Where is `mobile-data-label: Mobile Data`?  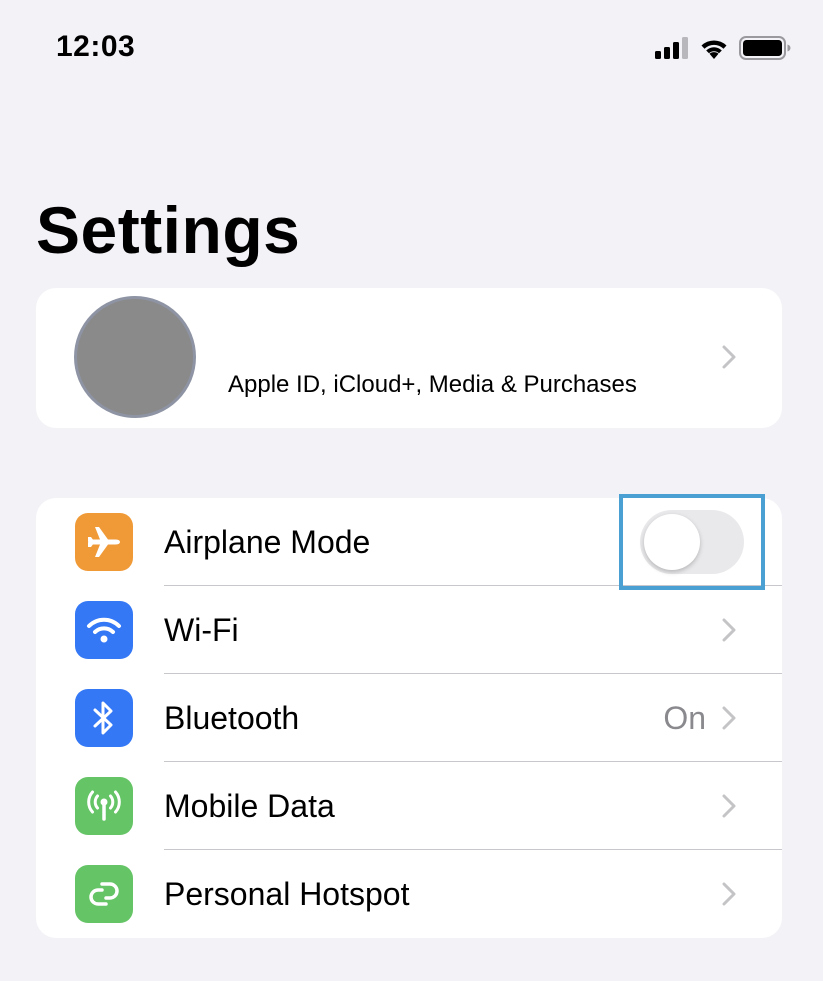
mobile-data-label: Mobile Data is located at coordinates (249, 806).